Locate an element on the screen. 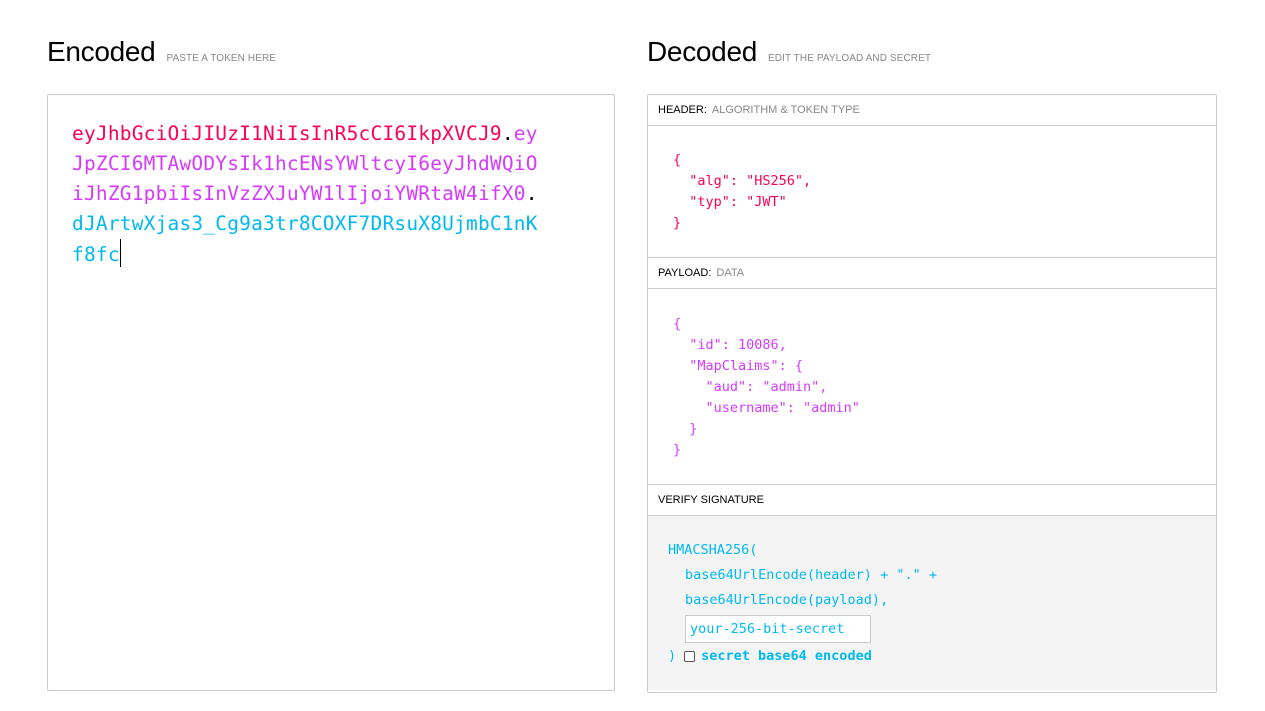  json-line: "aud": "admin", is located at coordinates (750, 387).